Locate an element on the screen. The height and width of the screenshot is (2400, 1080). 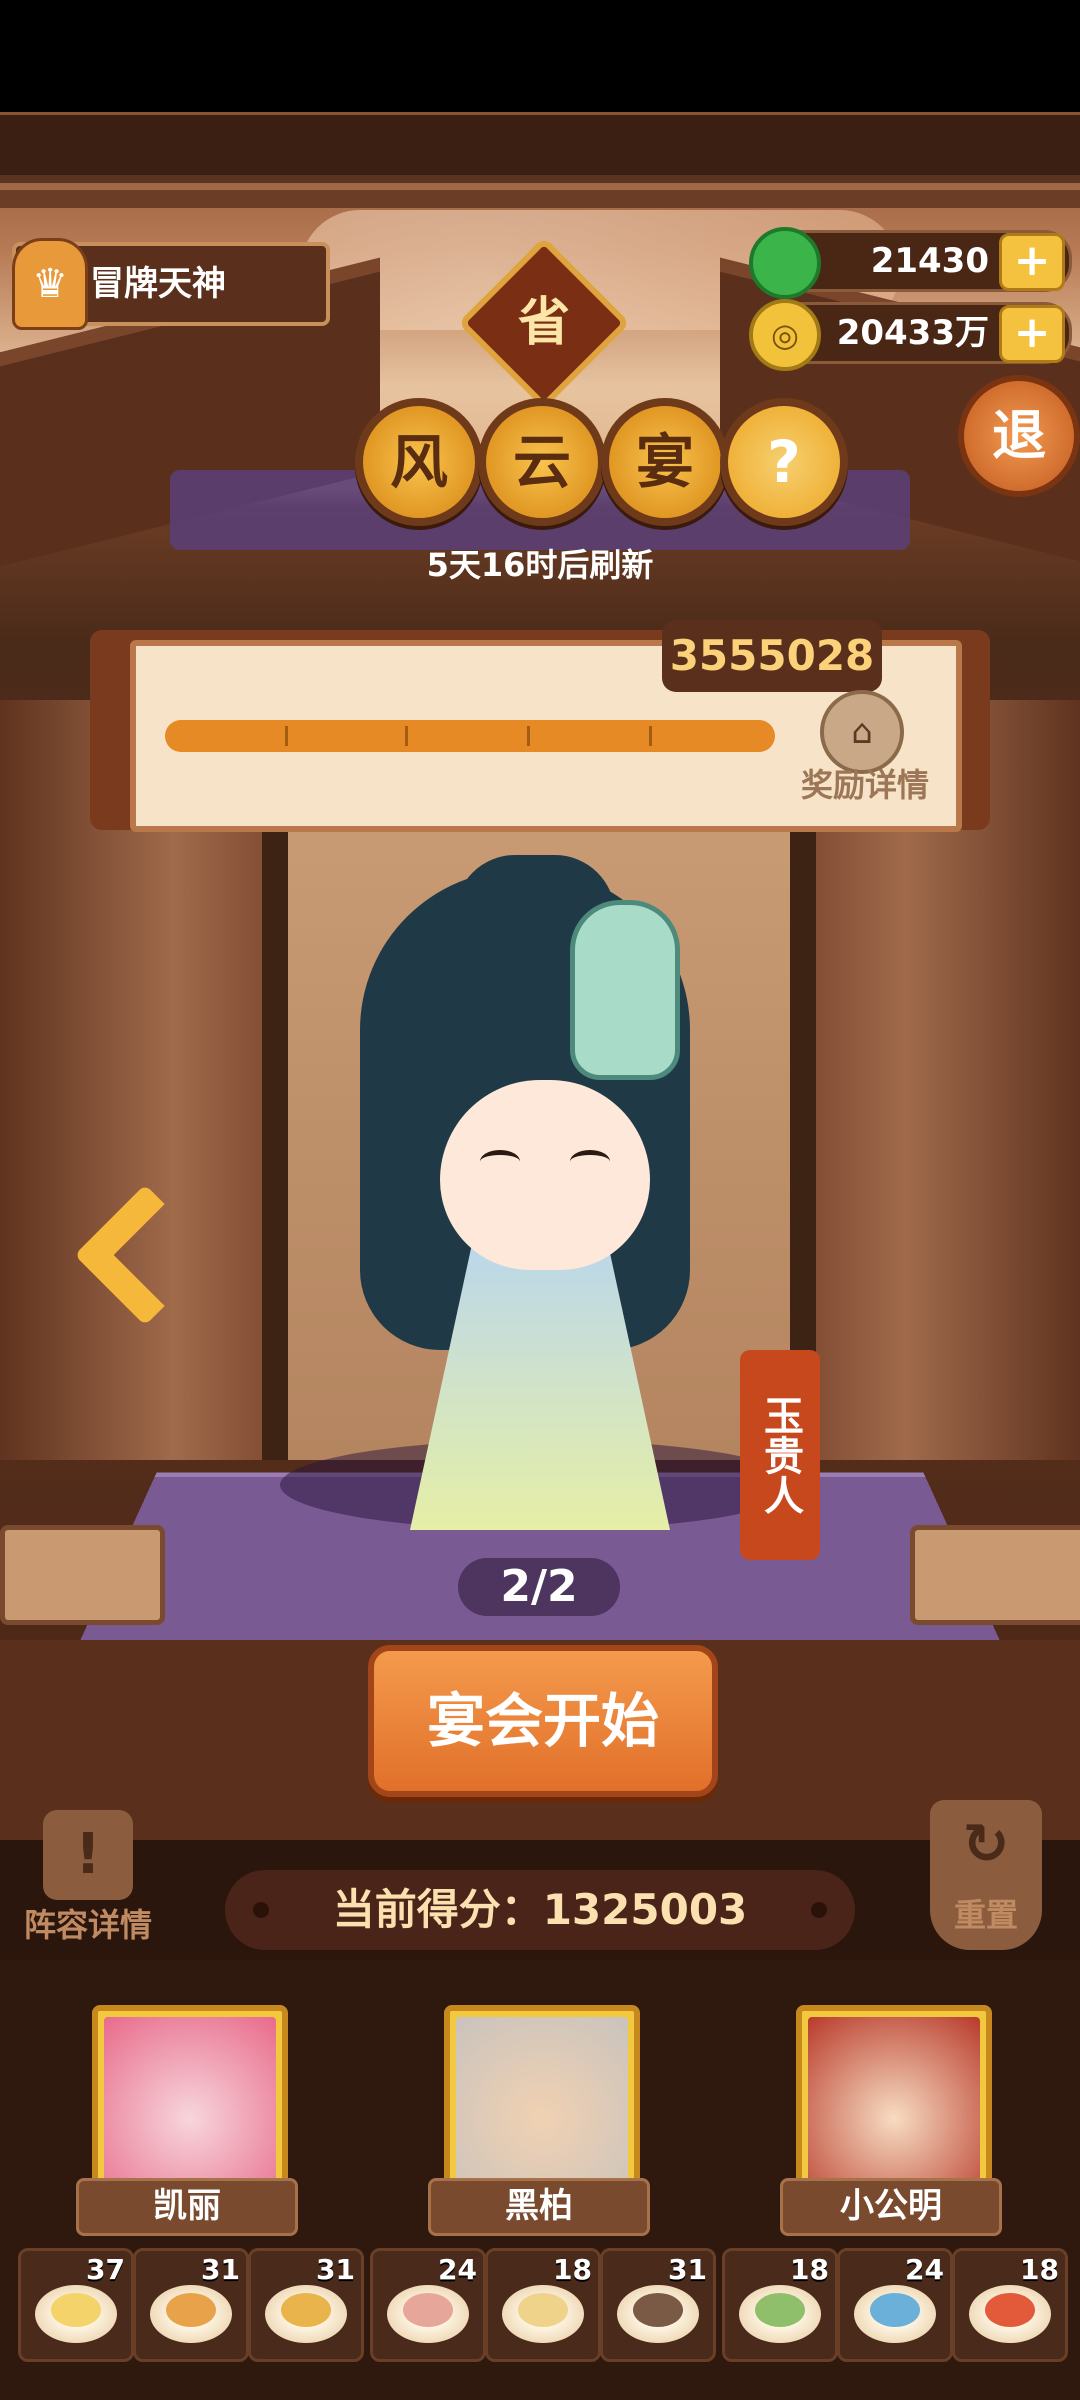
current-score-label: 当前得分：1325003 is located at coordinates (540, 1909).